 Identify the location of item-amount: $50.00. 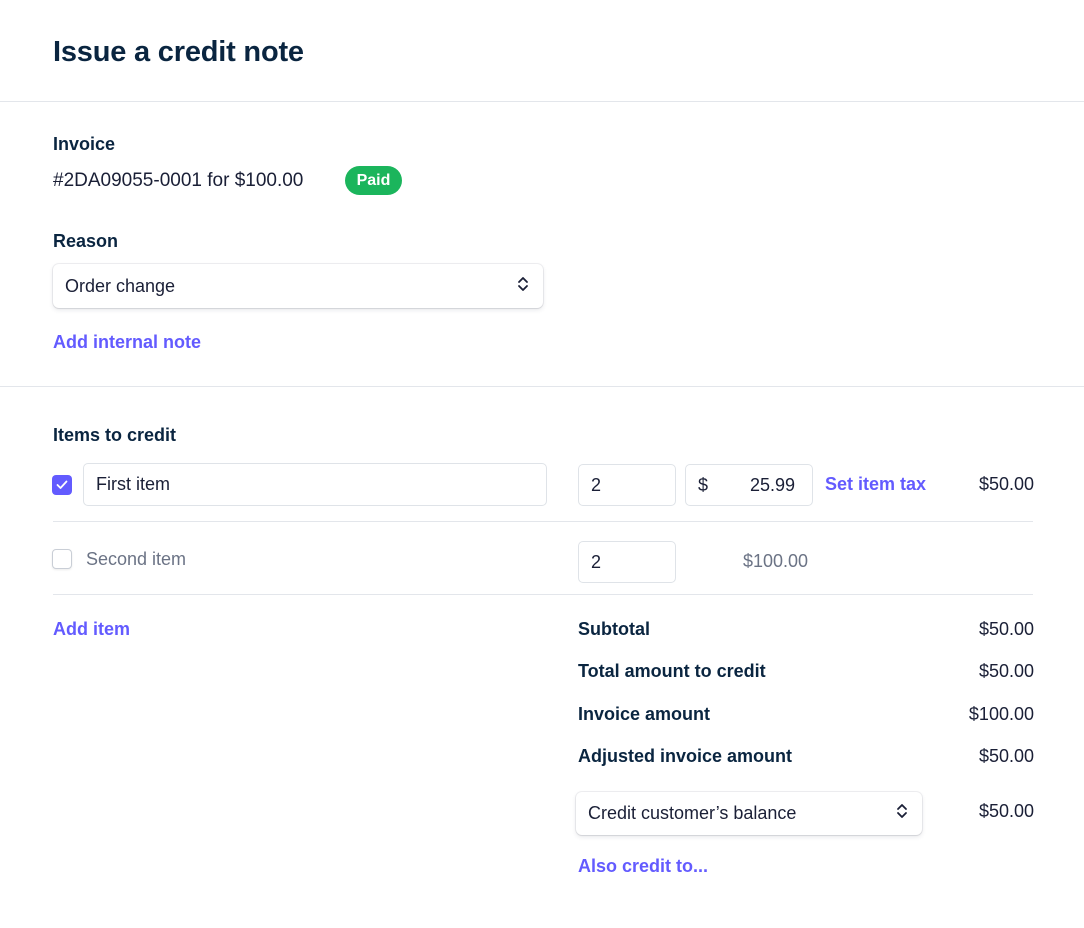
(1006, 484).